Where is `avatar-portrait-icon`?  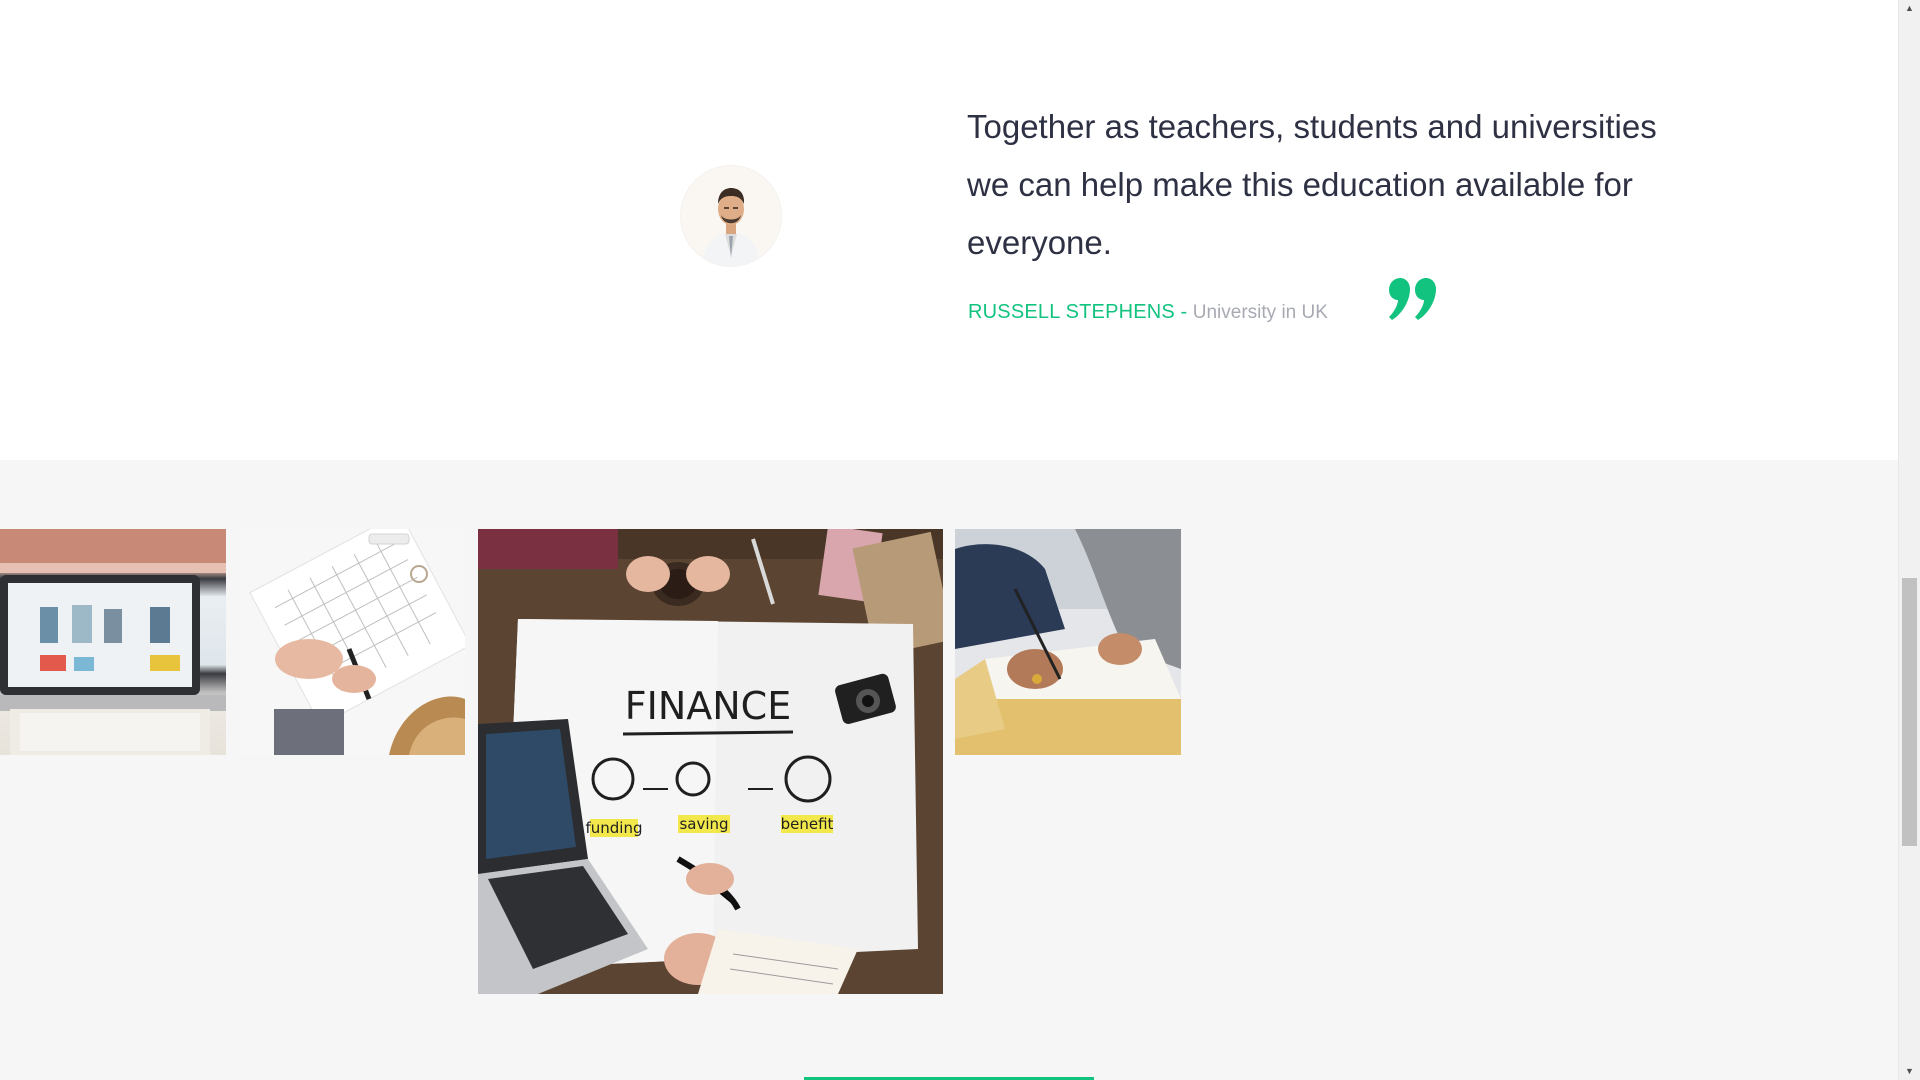 avatar-portrait-icon is located at coordinates (731, 216).